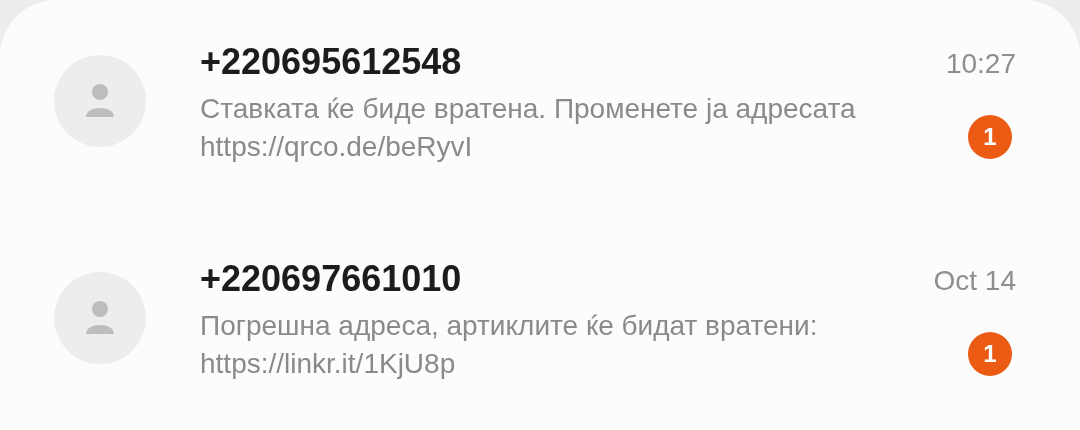 This screenshot has height=430, width=1080. Describe the element at coordinates (331, 279) in the screenshot. I see `sender-name: +220697661010` at that location.